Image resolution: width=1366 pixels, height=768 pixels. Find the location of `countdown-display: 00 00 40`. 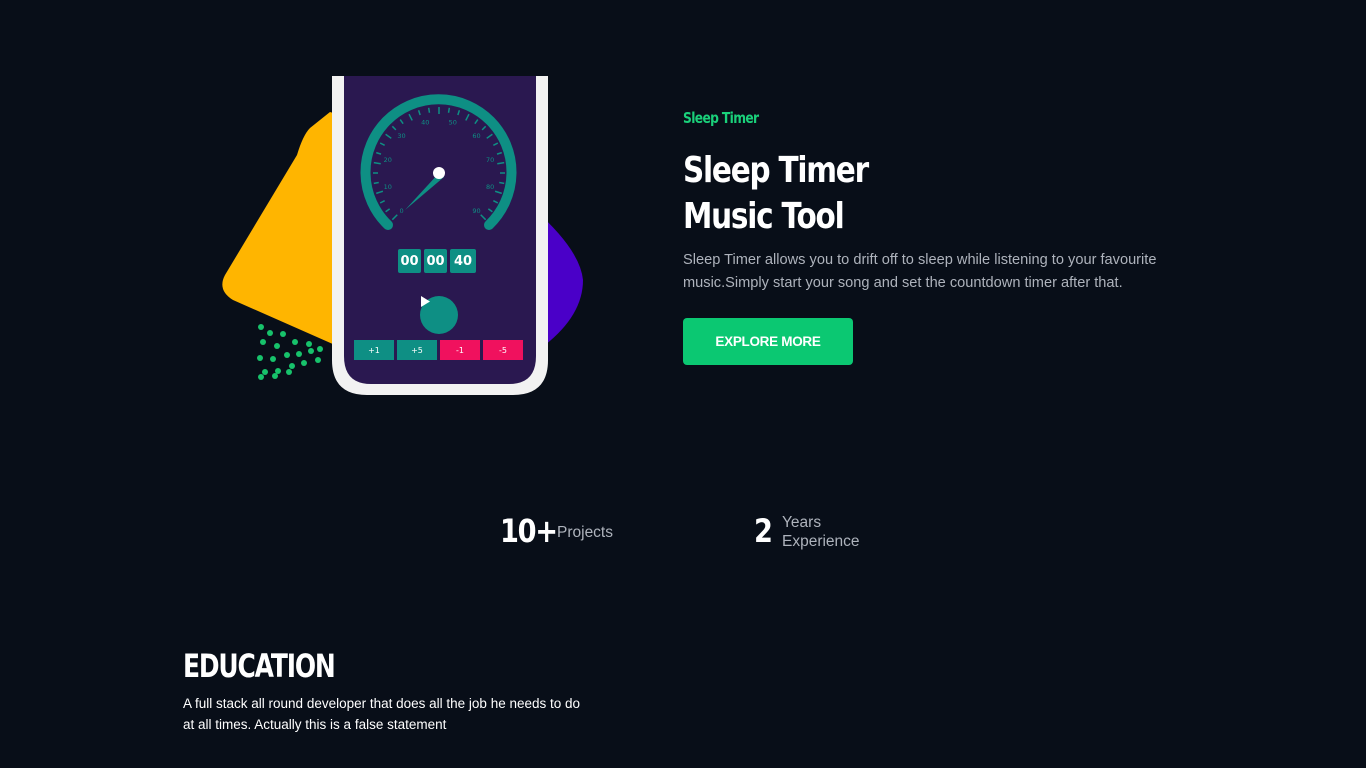

countdown-display: 00 00 40 is located at coordinates (437, 261).